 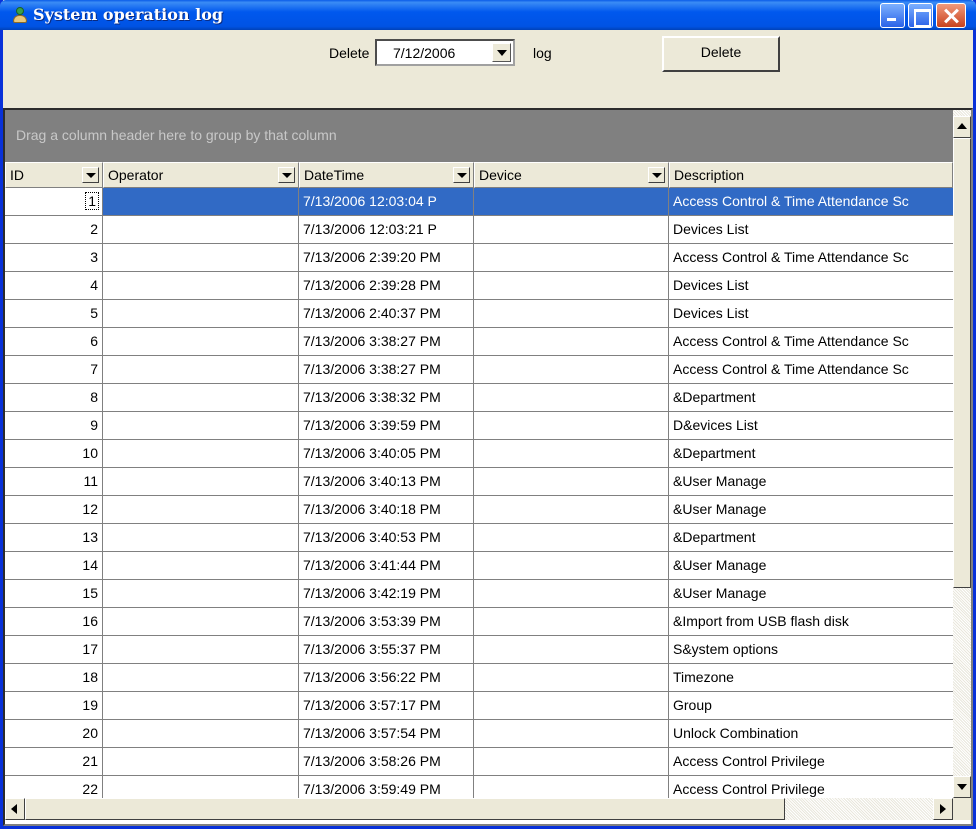 What do you see at coordinates (962, 787) in the screenshot?
I see `scroll-down-icon` at bounding box center [962, 787].